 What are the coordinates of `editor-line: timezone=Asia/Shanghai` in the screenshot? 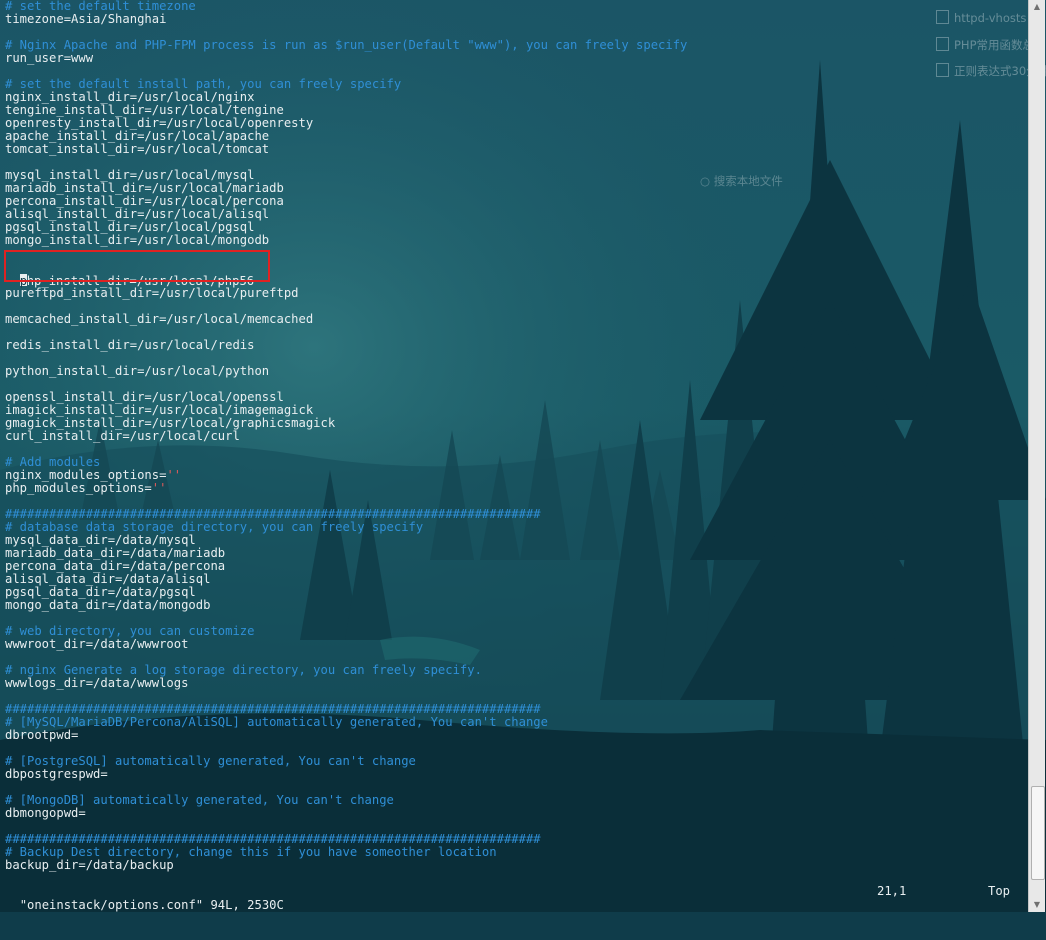 It's located at (86, 19).